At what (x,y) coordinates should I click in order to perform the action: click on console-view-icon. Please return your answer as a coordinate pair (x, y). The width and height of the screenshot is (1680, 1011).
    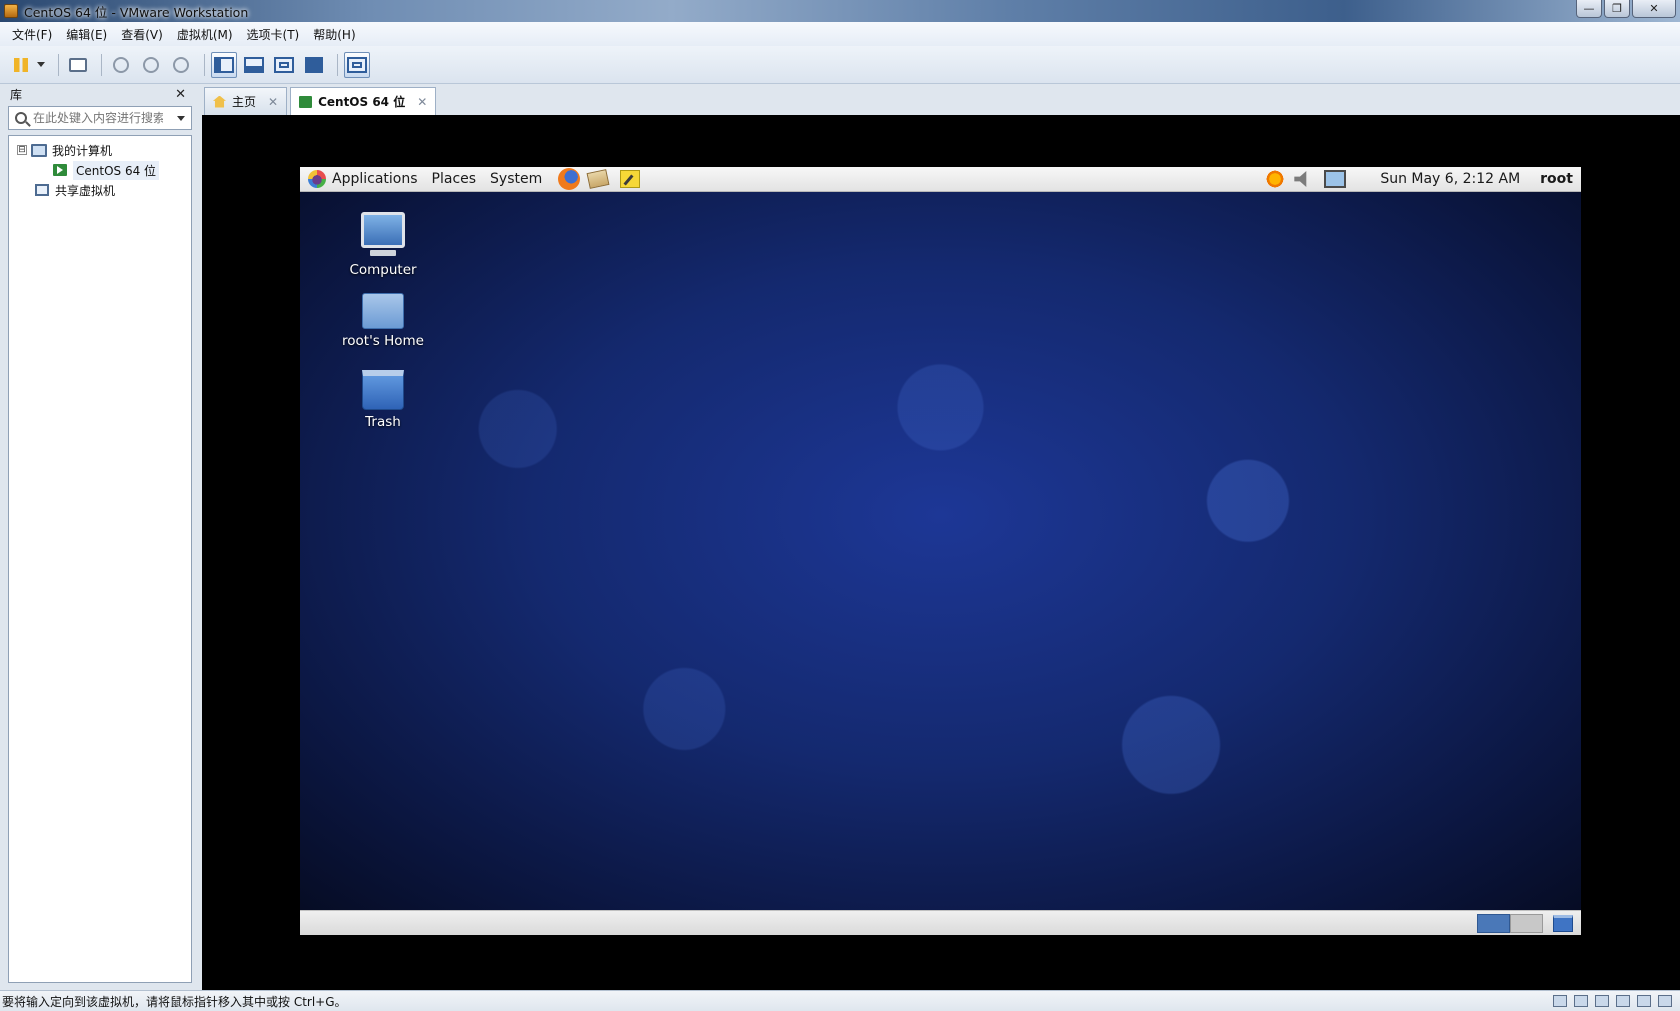
    Looking at the image, I should click on (357, 64).